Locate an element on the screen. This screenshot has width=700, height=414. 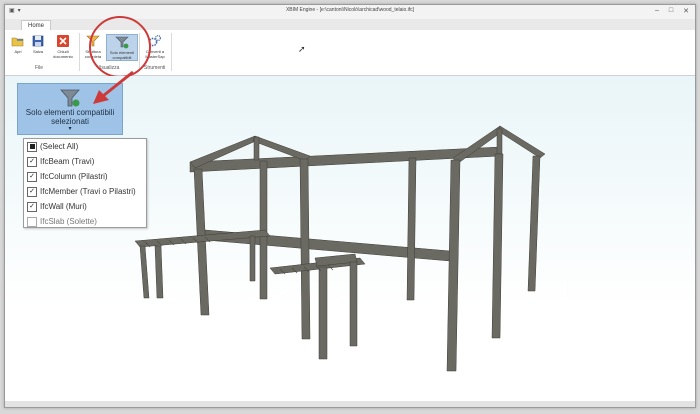
close-icon is located at coordinates (63, 41).